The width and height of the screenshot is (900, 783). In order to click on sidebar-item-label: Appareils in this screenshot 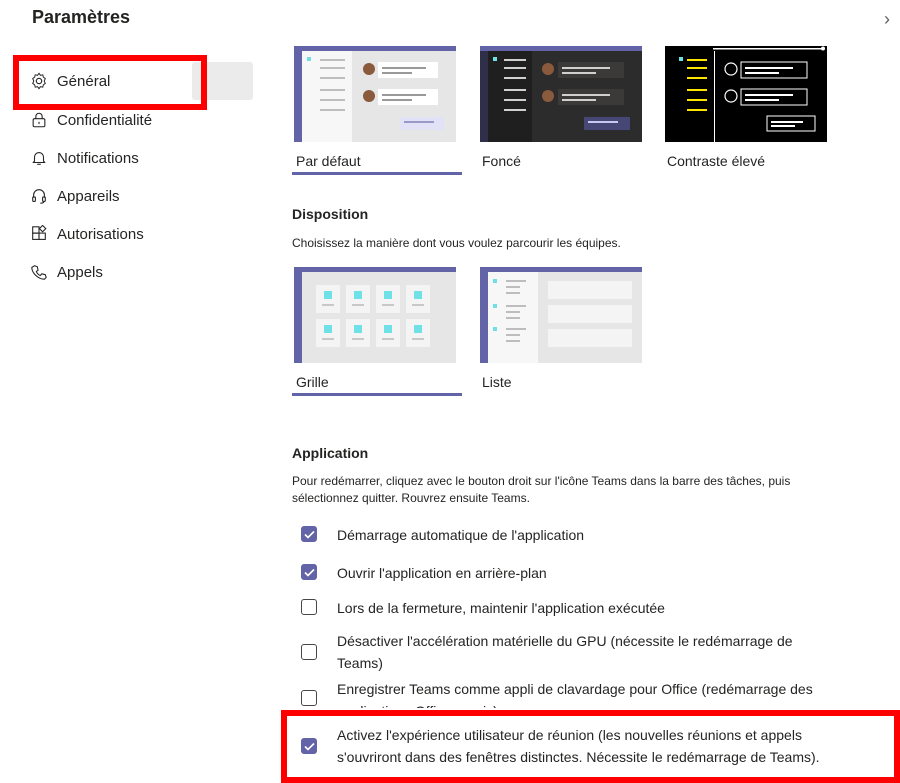, I will do `click(88, 196)`.